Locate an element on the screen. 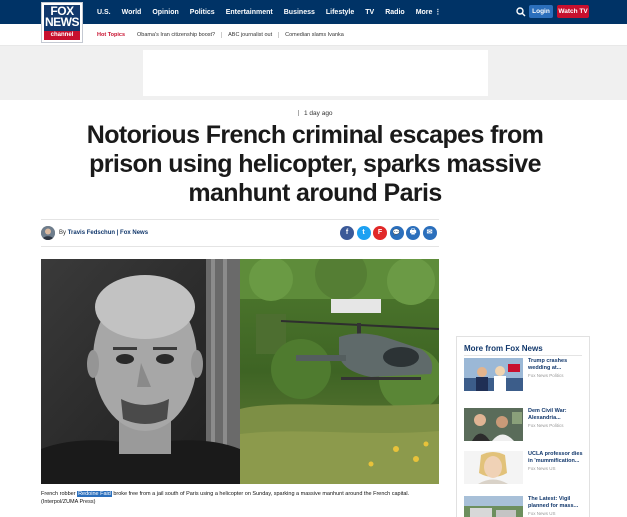 This screenshot has height=517, width=627. nav-item-more: More ⋮ is located at coordinates (429, 12).